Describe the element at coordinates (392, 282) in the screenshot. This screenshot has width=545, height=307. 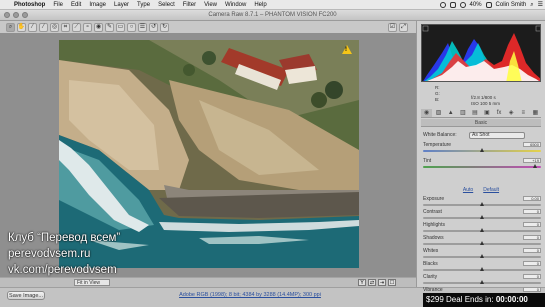
I see `toggle-defaults-icon: ☐` at that location.